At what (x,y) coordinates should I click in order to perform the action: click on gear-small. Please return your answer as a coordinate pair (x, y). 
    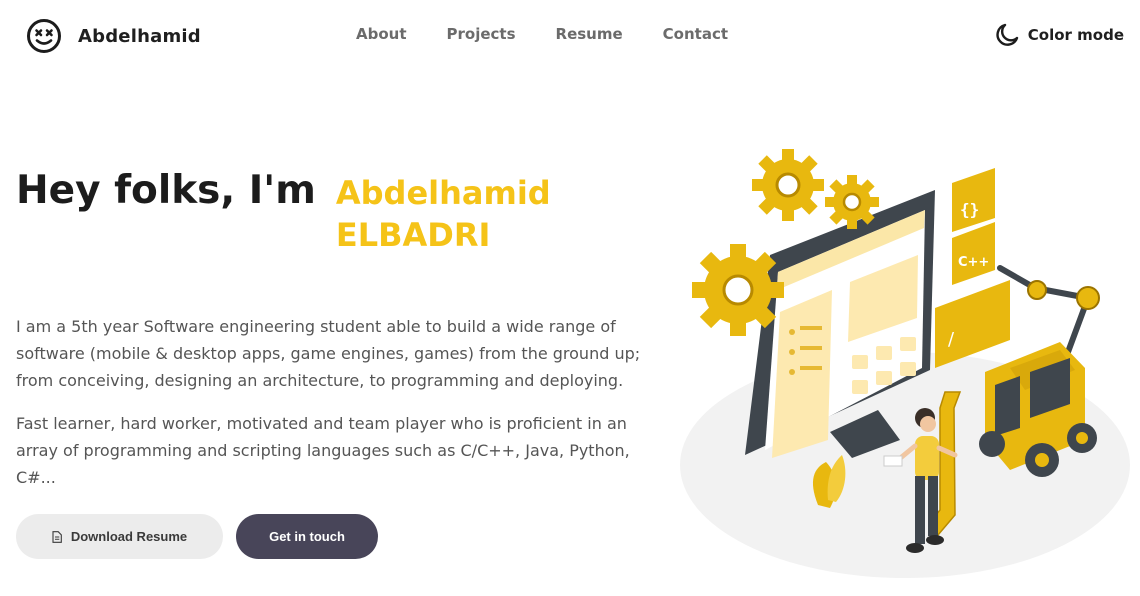
    Looking at the image, I should click on (852, 202).